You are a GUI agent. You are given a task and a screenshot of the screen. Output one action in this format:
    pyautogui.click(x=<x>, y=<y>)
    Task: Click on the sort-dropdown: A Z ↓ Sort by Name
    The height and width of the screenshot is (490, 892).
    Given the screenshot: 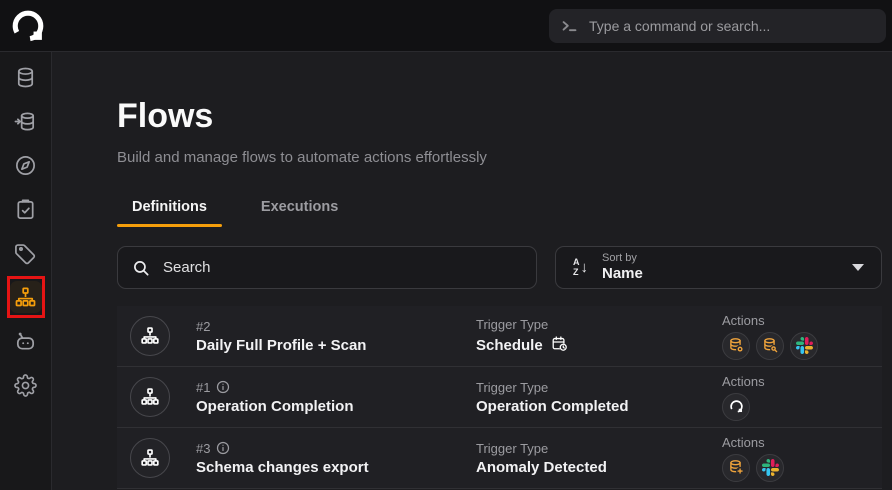 What is the action you would take?
    pyautogui.click(x=718, y=268)
    